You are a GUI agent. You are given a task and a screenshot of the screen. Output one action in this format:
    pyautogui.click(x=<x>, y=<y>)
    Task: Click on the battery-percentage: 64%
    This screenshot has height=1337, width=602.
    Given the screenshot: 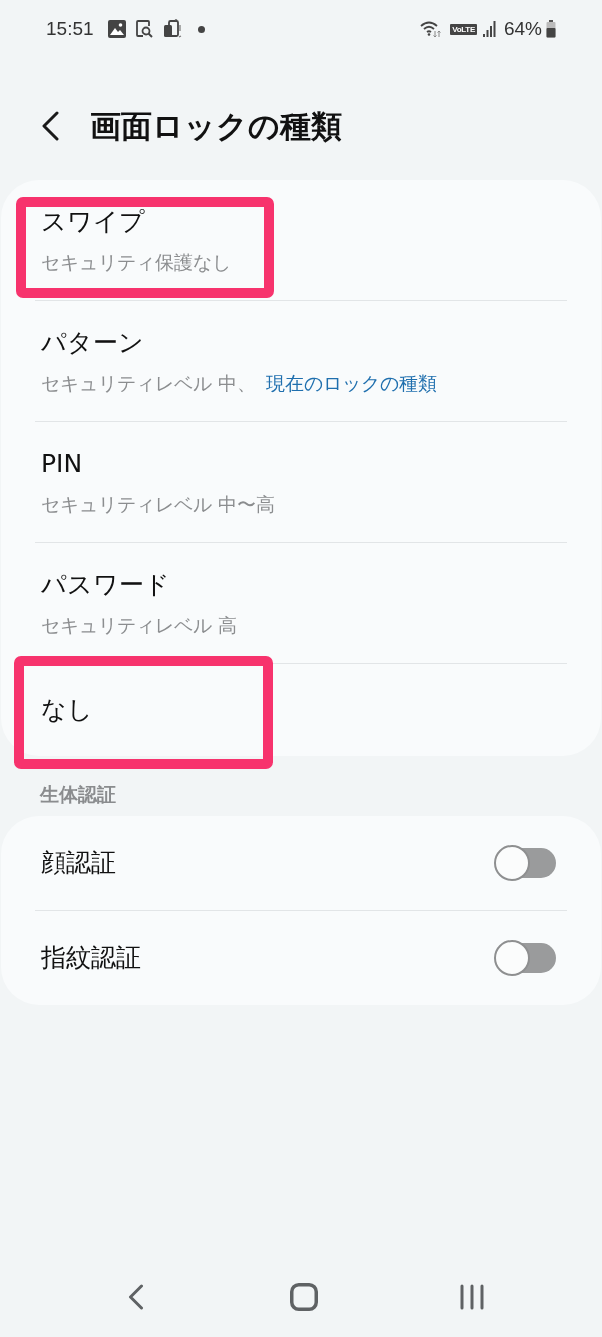 What is the action you would take?
    pyautogui.click(x=522, y=29)
    